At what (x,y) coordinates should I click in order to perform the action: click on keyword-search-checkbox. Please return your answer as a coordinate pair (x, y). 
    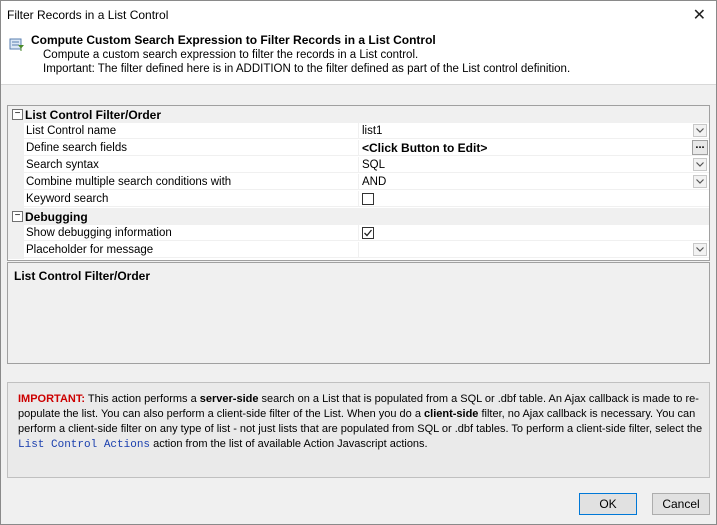
    Looking at the image, I should click on (368, 199).